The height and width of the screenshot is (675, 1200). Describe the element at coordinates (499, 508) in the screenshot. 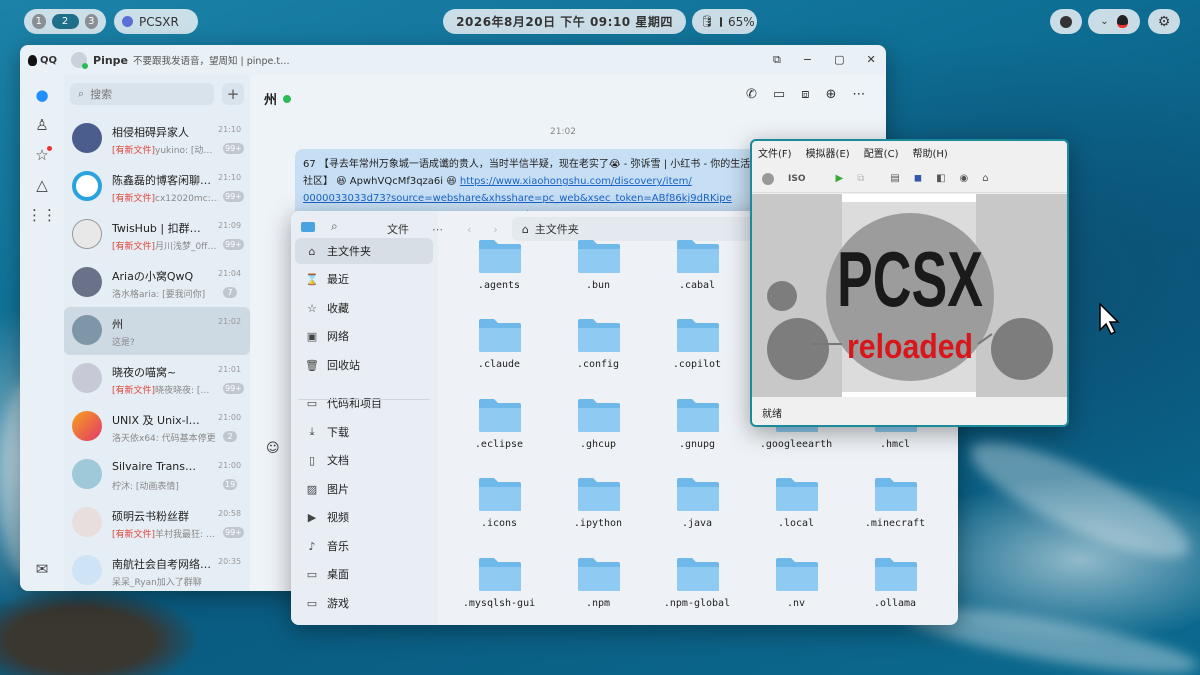

I see `folder-item: .icons` at that location.